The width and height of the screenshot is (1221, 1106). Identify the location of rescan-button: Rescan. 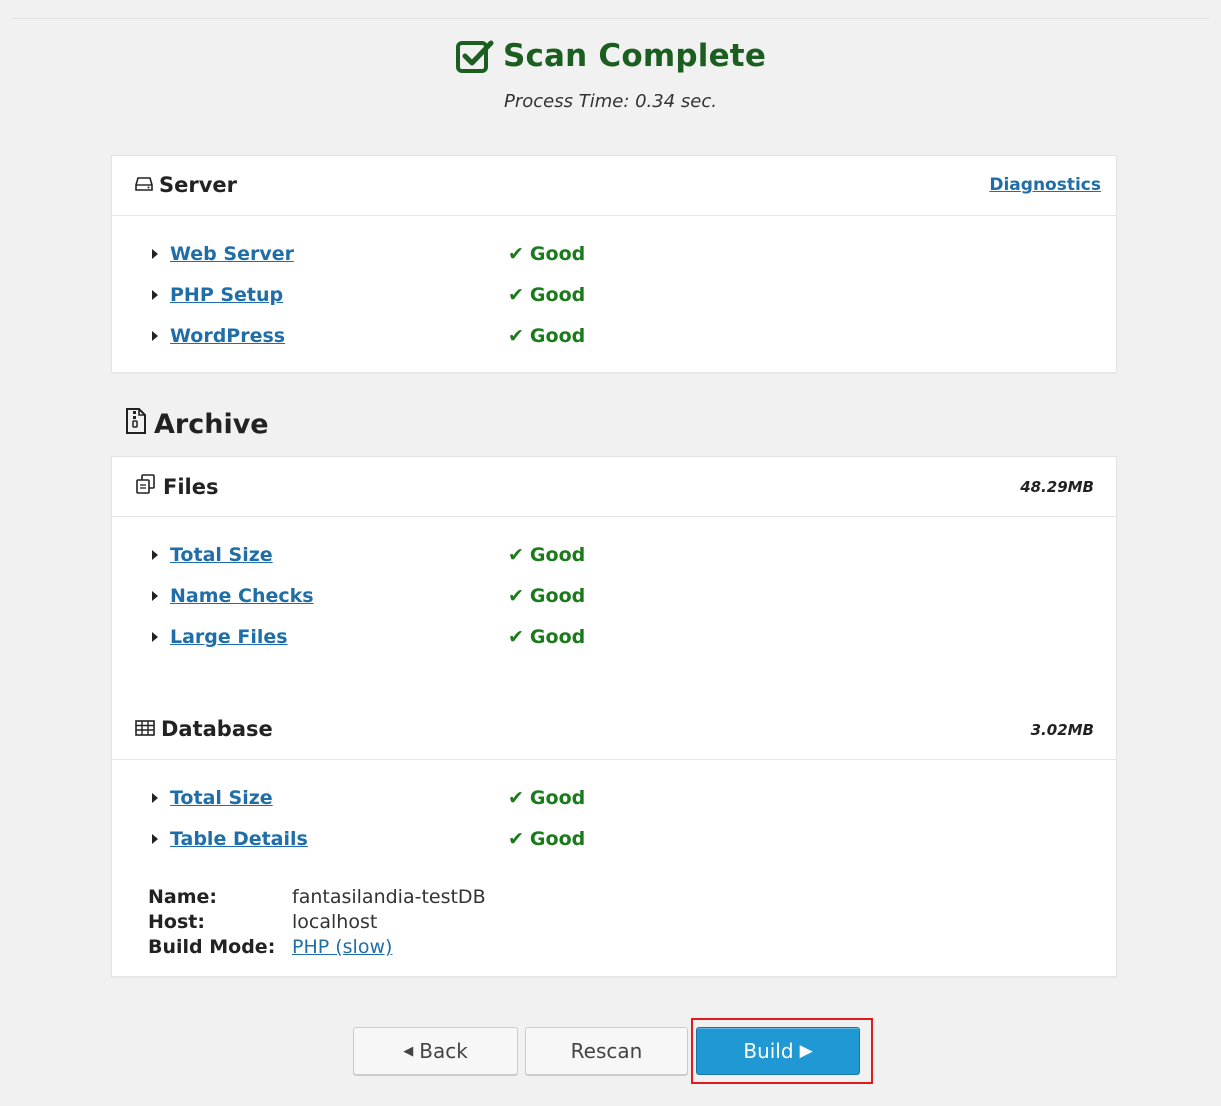
(606, 1051).